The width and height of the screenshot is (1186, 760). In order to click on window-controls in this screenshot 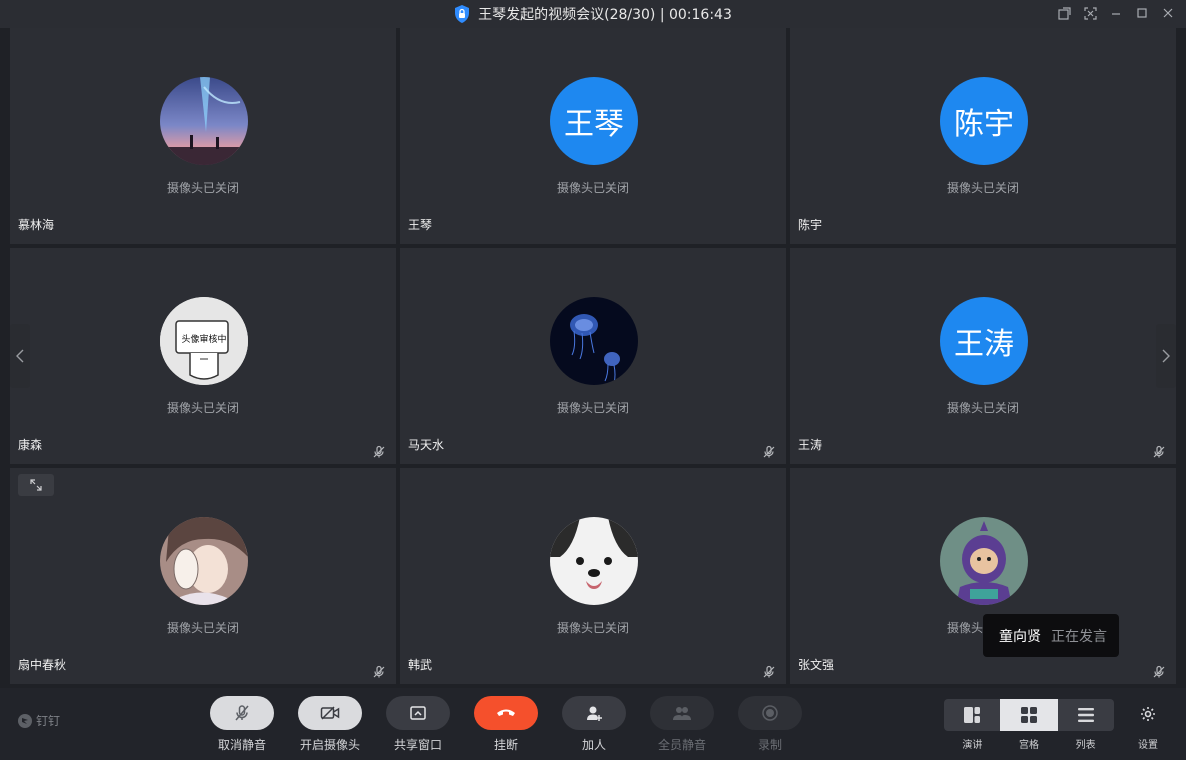, I will do `click(1116, 13)`.